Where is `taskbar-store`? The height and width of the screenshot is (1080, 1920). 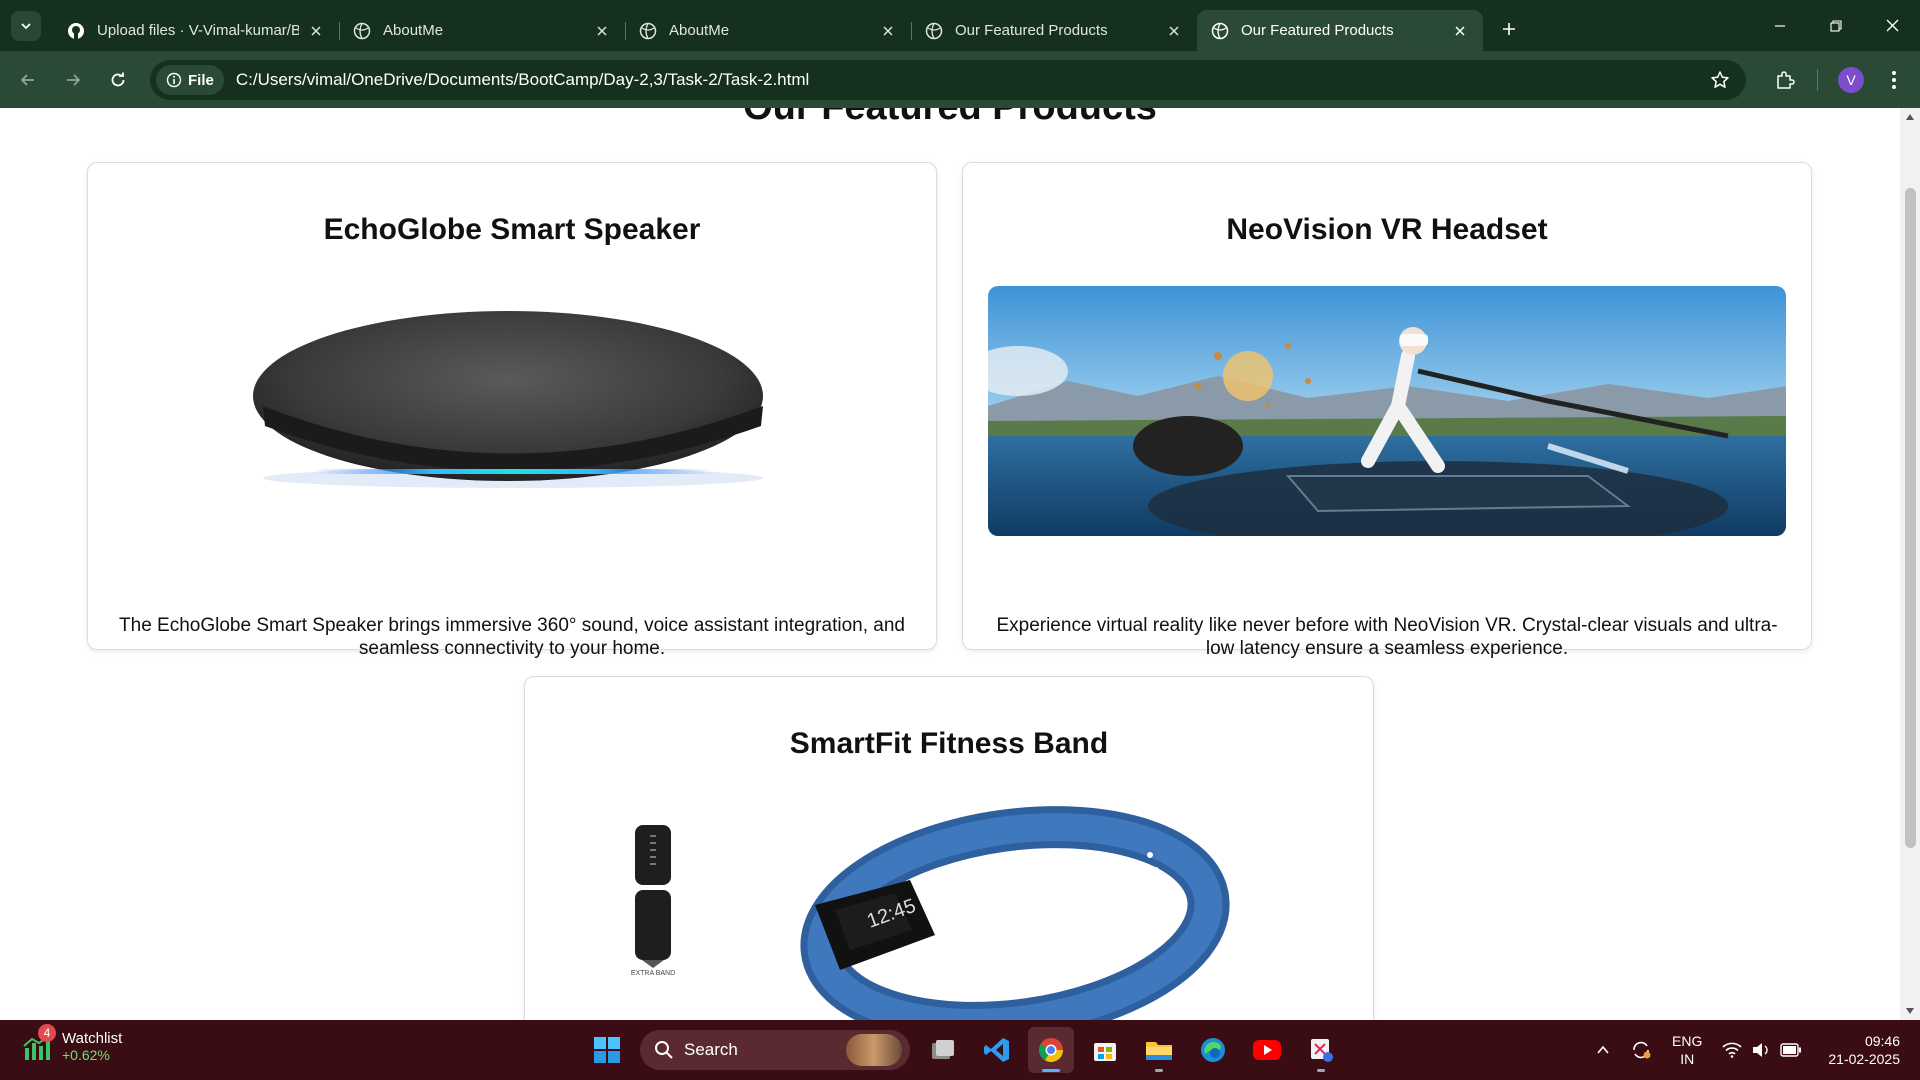
taskbar-store is located at coordinates (1105, 1050).